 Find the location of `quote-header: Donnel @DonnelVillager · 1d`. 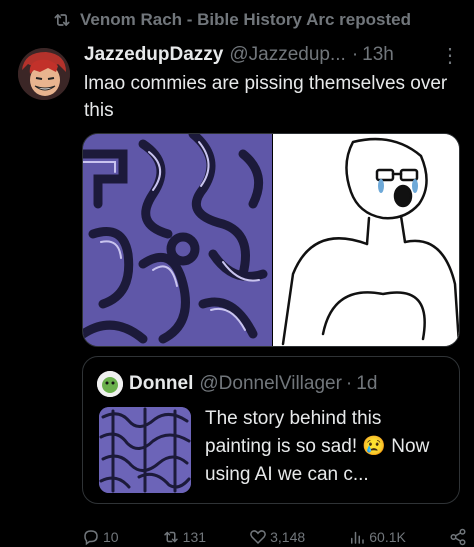

quote-header: Donnel @DonnelVillager · 1d is located at coordinates (237, 384).